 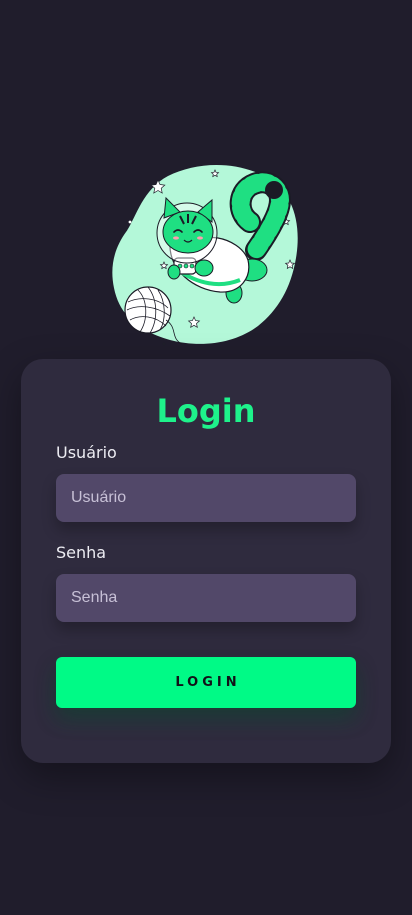 I want to click on password-input, so click(x=206, y=598).